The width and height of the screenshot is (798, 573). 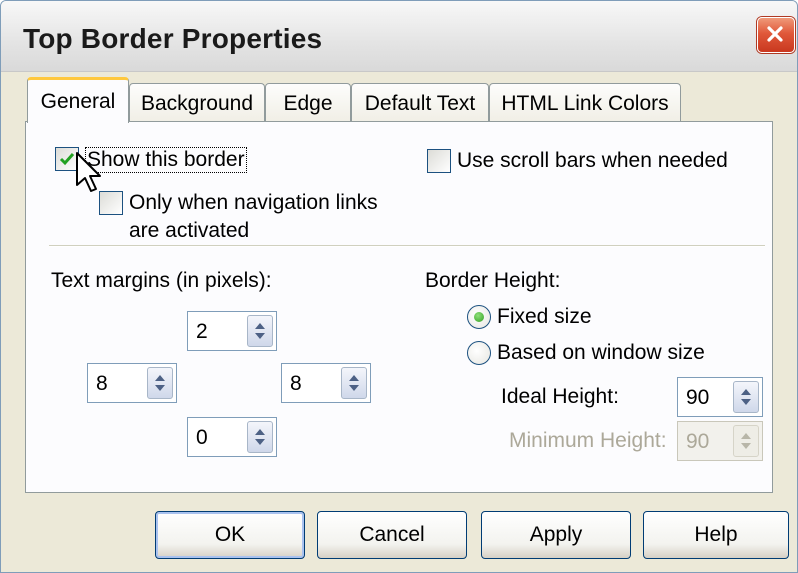 I want to click on margin-right-spinner: 8, so click(x=326, y=383).